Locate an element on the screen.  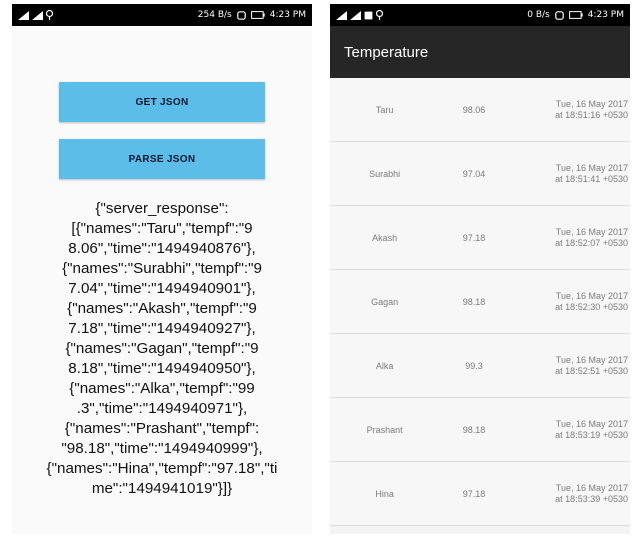
row-time: at 18:51:16 +0530 is located at coordinates (591, 114).